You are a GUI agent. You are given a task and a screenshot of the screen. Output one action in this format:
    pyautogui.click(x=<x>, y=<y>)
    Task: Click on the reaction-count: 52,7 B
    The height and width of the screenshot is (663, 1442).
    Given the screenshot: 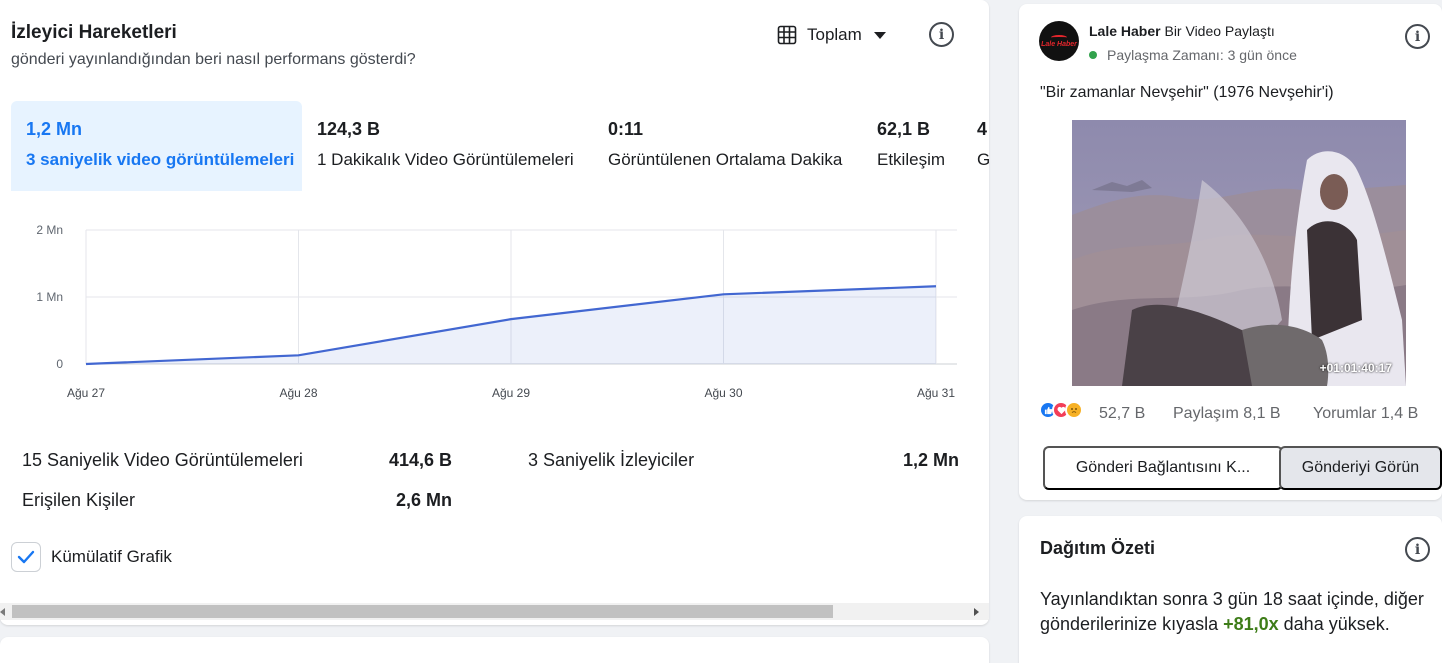 What is the action you would take?
    pyautogui.click(x=1122, y=414)
    